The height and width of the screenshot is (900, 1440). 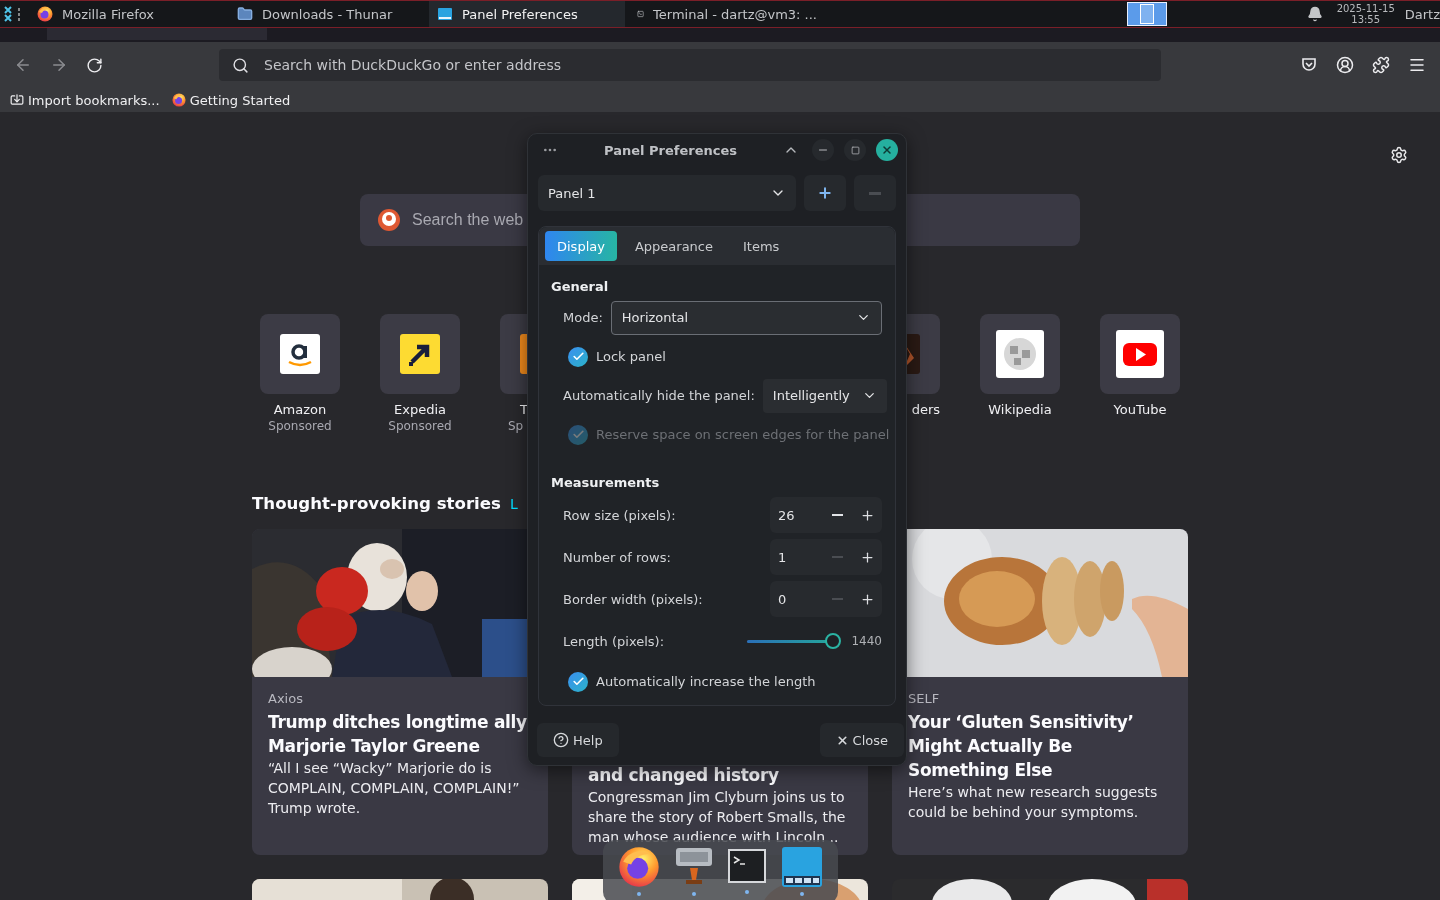 What do you see at coordinates (1422, 14) in the screenshot?
I see `user-name: Dartz` at bounding box center [1422, 14].